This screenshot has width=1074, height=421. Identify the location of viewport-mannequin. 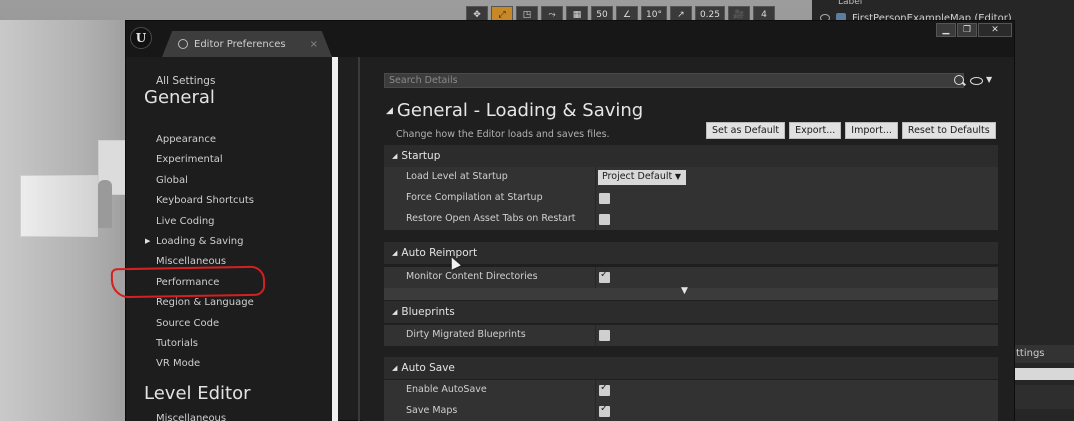
(105, 204).